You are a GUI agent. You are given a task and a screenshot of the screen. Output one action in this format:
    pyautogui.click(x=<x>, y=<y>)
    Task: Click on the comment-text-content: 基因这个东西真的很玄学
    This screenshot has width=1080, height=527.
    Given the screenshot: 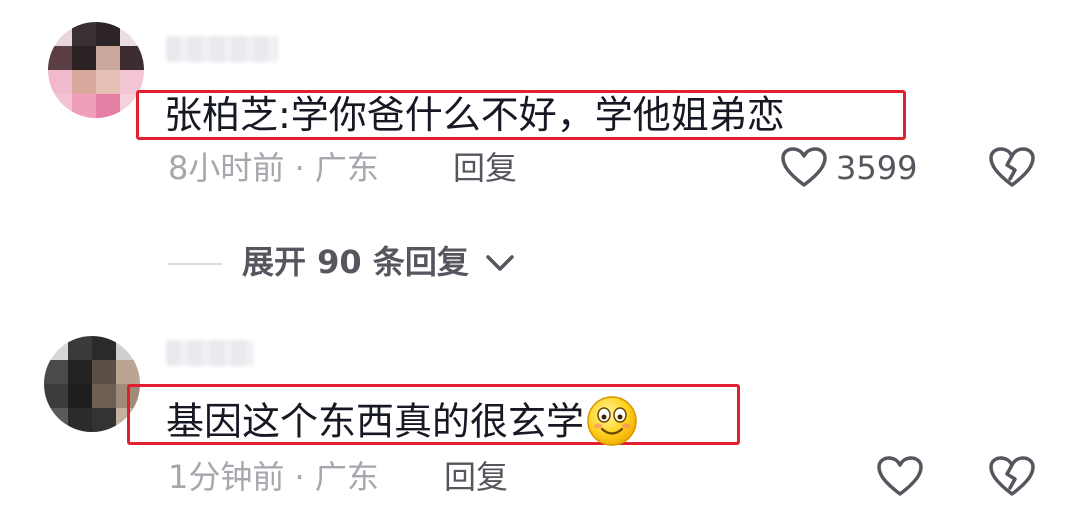 What is the action you would take?
    pyautogui.click(x=375, y=421)
    